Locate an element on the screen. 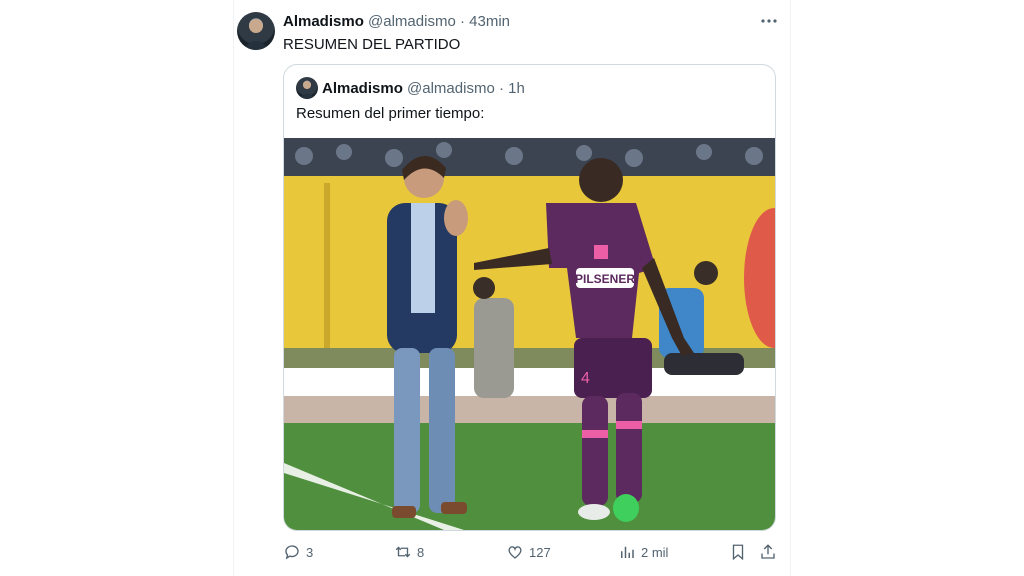  bookmark-icon is located at coordinates (738, 552).